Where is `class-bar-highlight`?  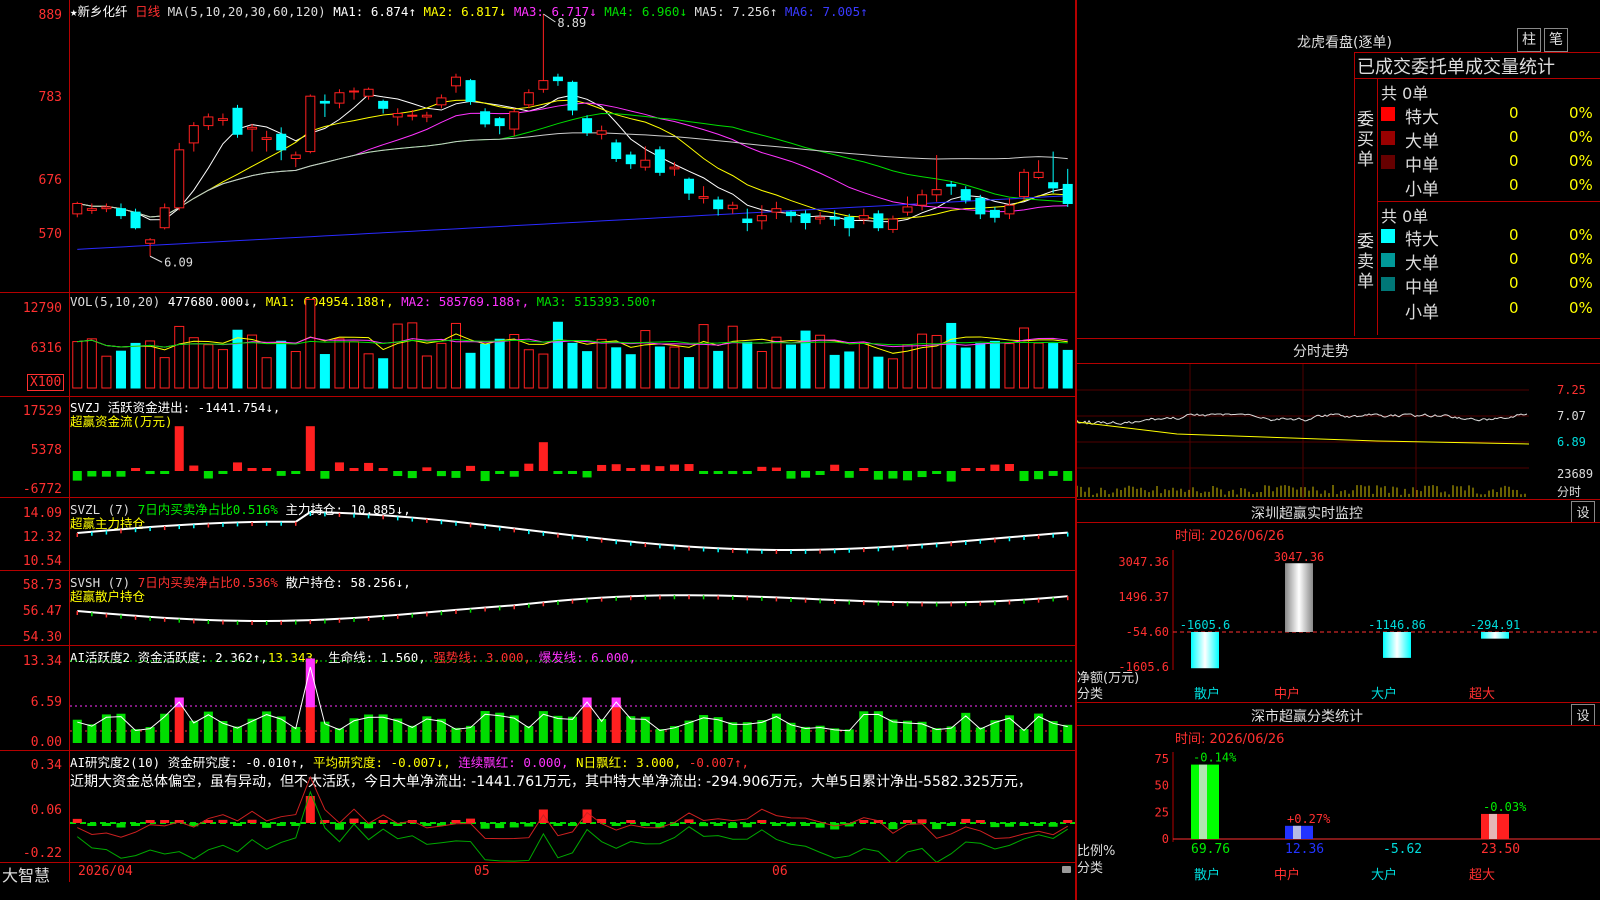 class-bar-highlight is located at coordinates (1203, 801).